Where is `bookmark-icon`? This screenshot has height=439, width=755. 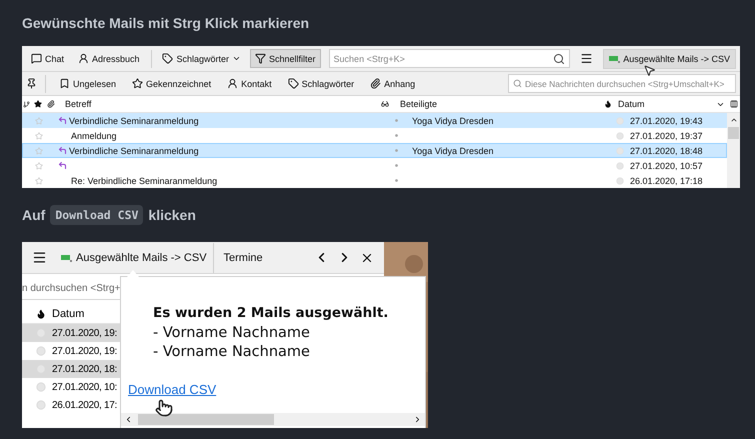 bookmark-icon is located at coordinates (64, 83).